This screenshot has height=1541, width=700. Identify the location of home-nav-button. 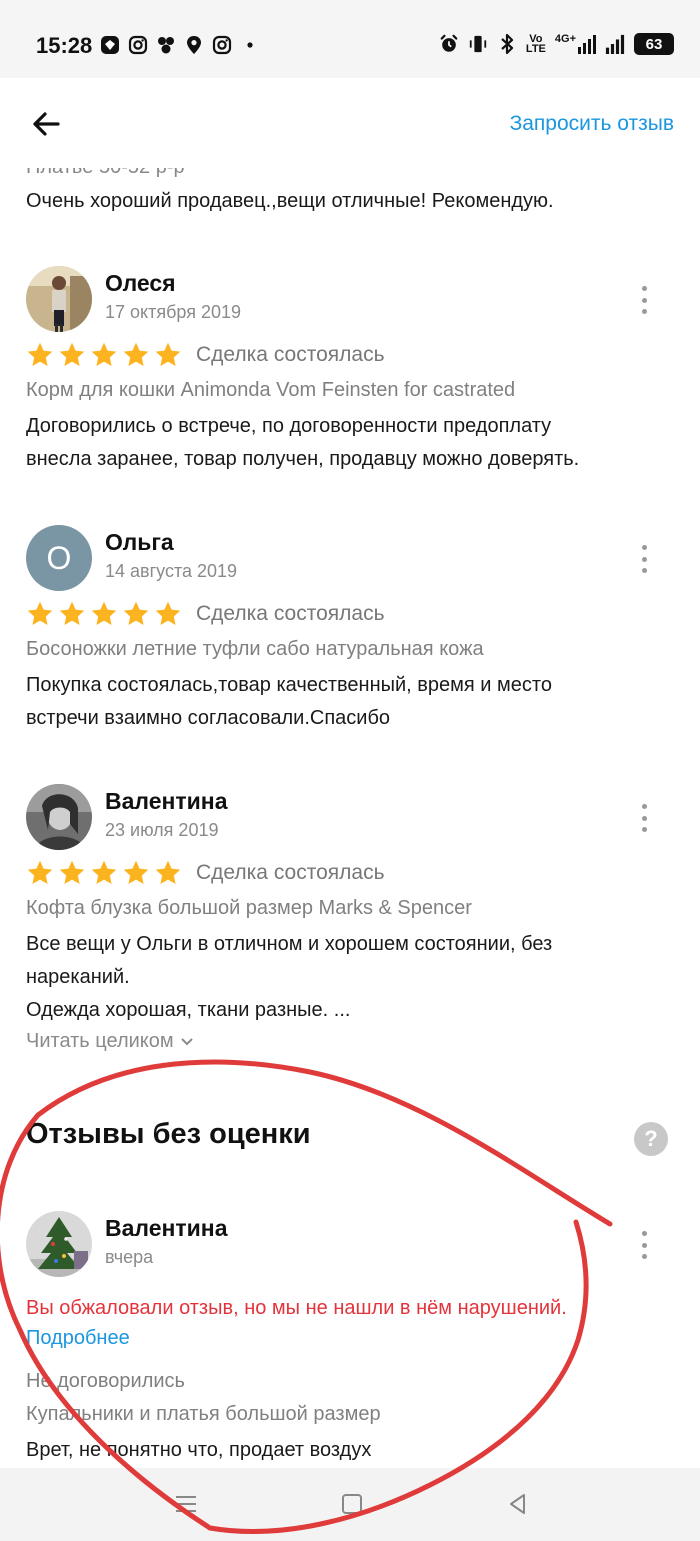
(352, 1504).